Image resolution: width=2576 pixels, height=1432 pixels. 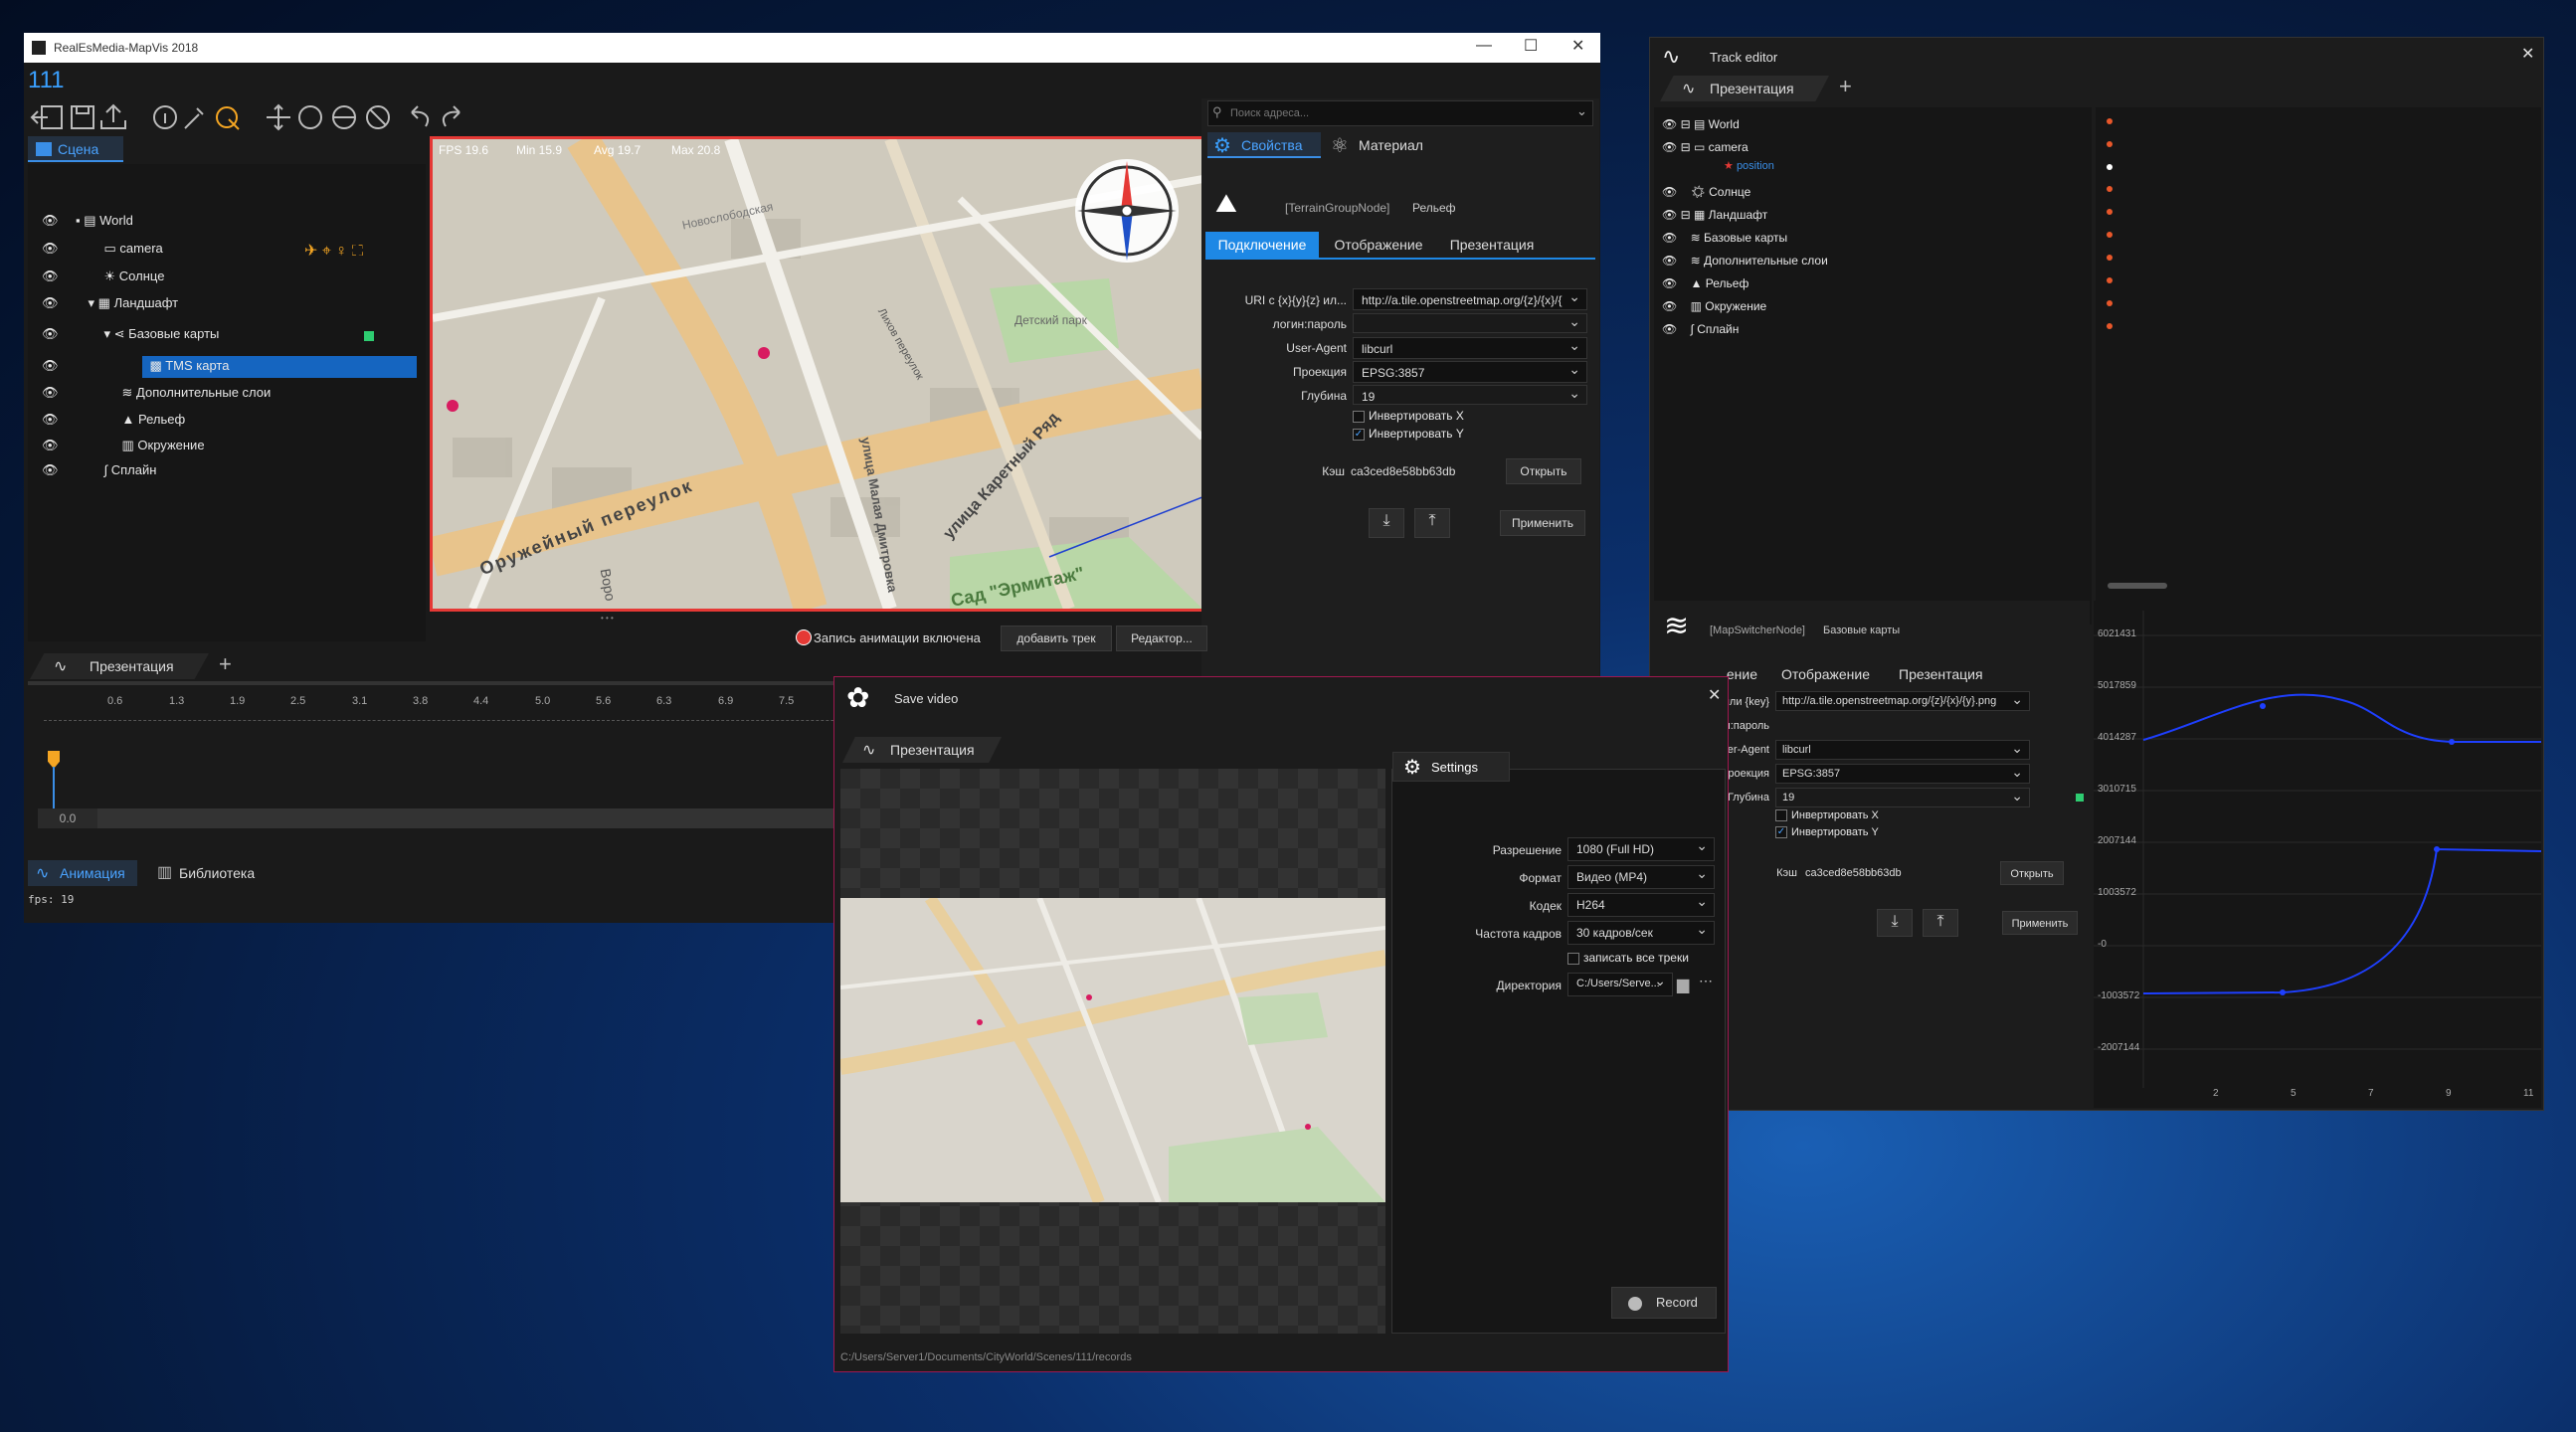 I want to click on tree-item-world: 👁 ▪ ▤ World, so click(x=87, y=221).